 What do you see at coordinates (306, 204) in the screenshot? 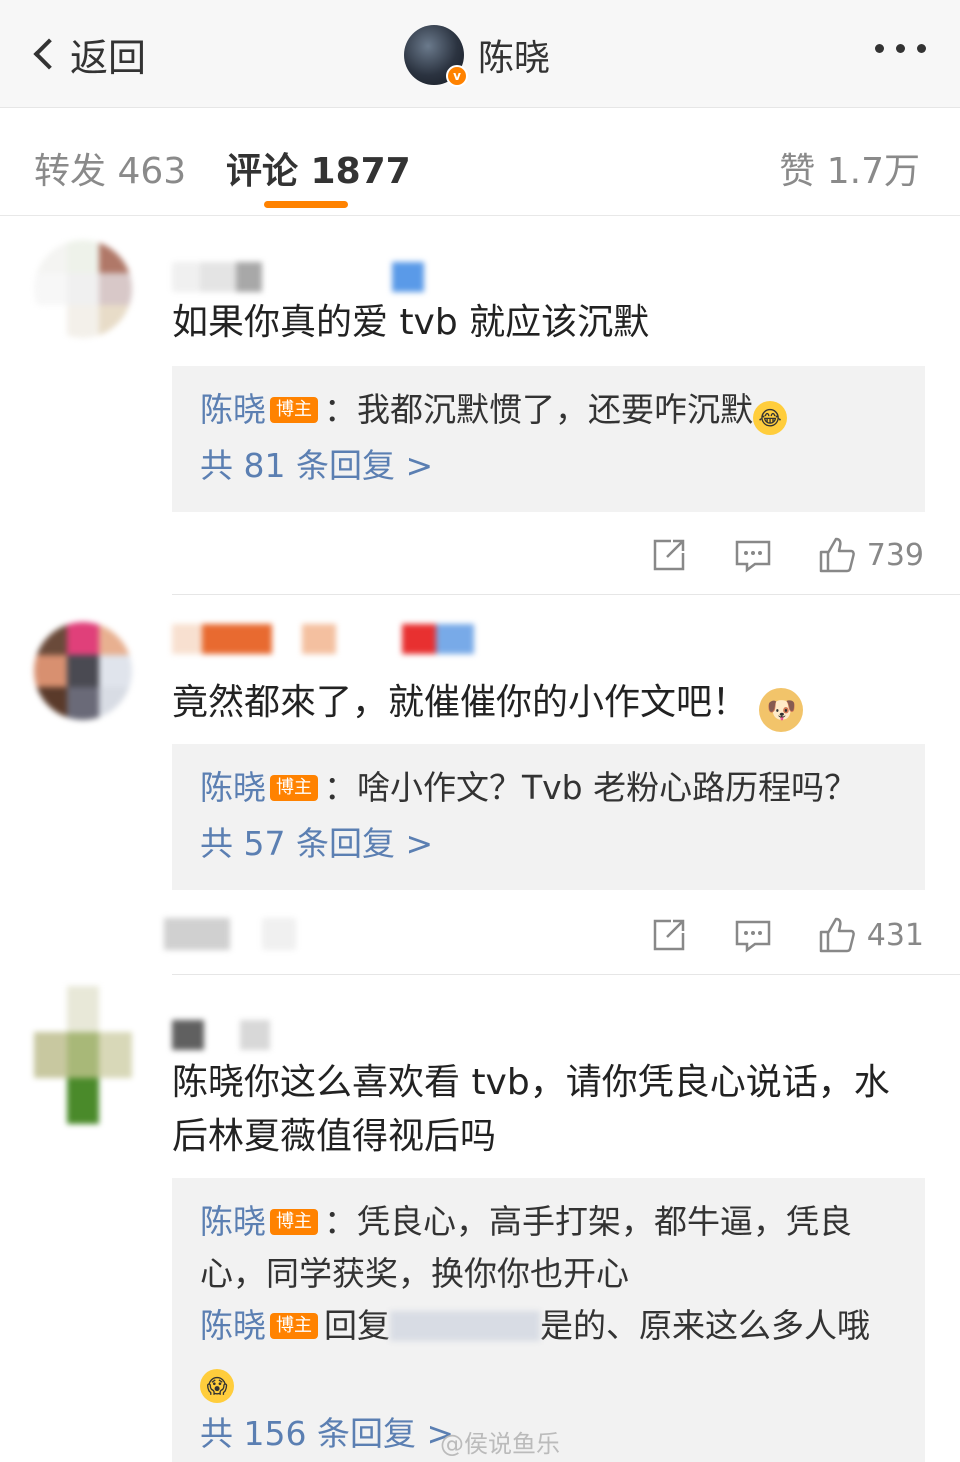
I see `active-tab-indicator` at bounding box center [306, 204].